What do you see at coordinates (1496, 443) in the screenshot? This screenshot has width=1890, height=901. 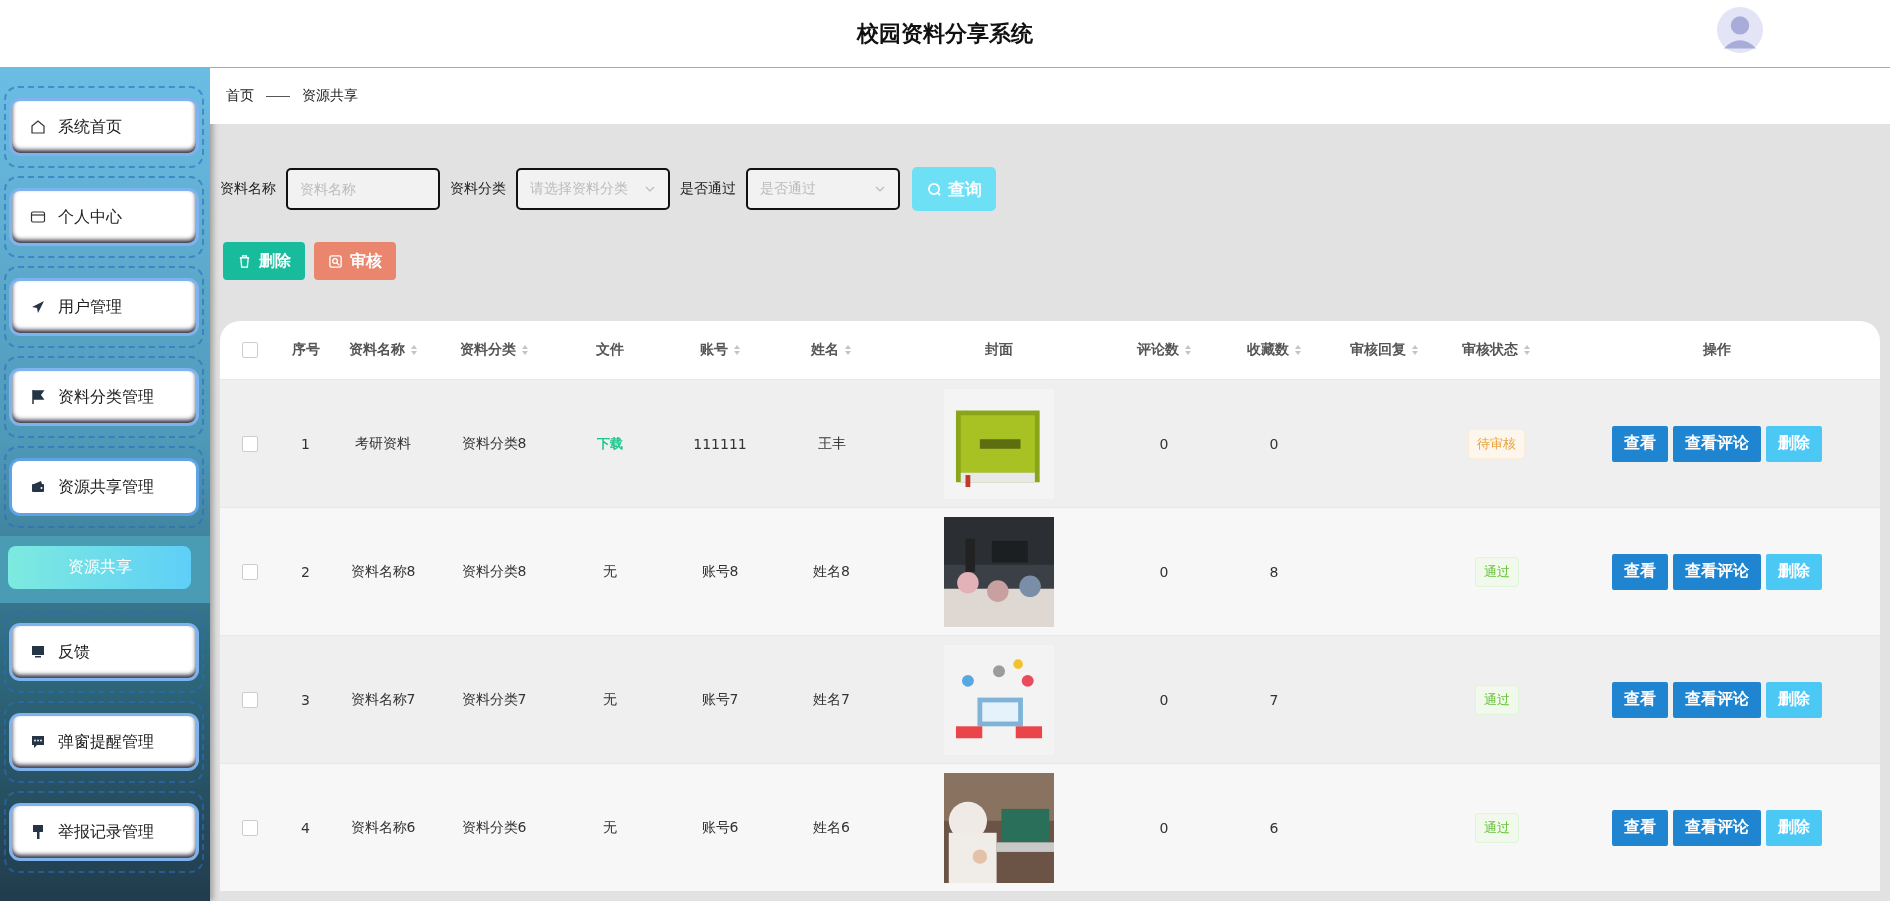 I see `status-tag: 待审核` at bounding box center [1496, 443].